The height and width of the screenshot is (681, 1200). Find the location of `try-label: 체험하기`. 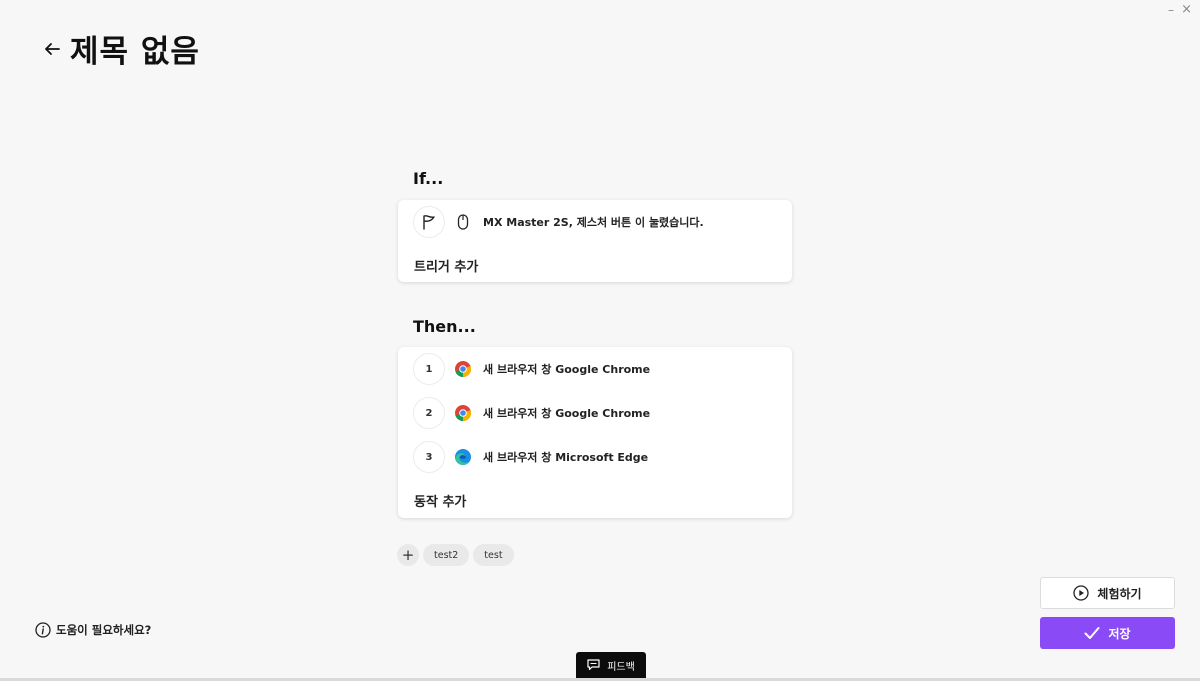

try-label: 체험하기 is located at coordinates (1119, 593).